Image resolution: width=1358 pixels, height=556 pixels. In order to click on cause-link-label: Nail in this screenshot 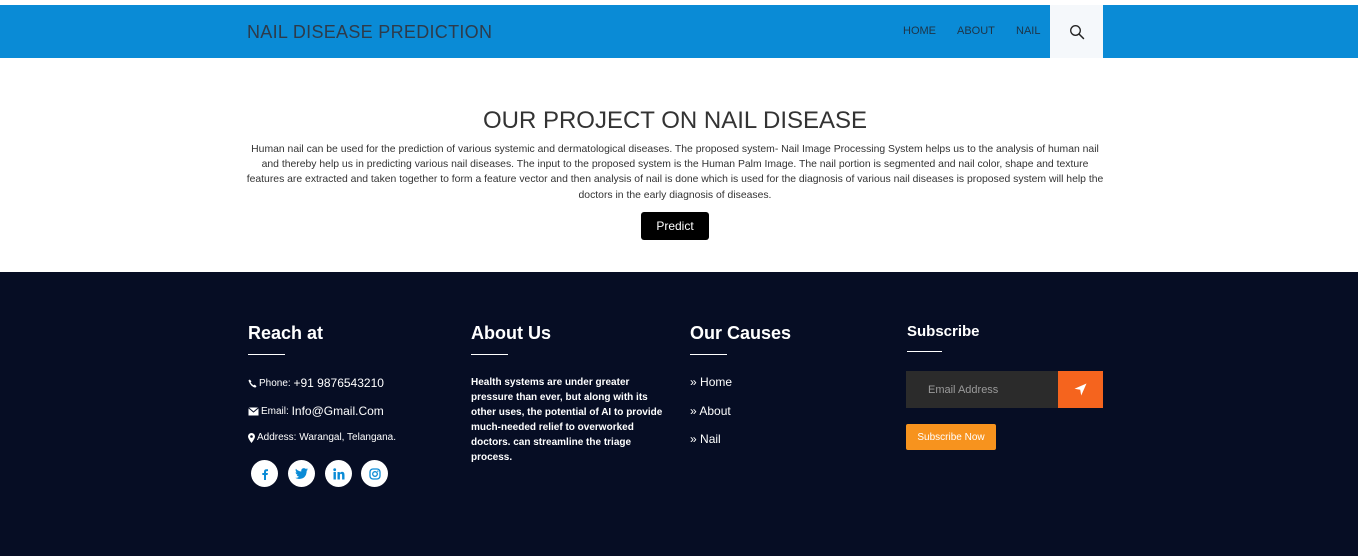, I will do `click(710, 439)`.